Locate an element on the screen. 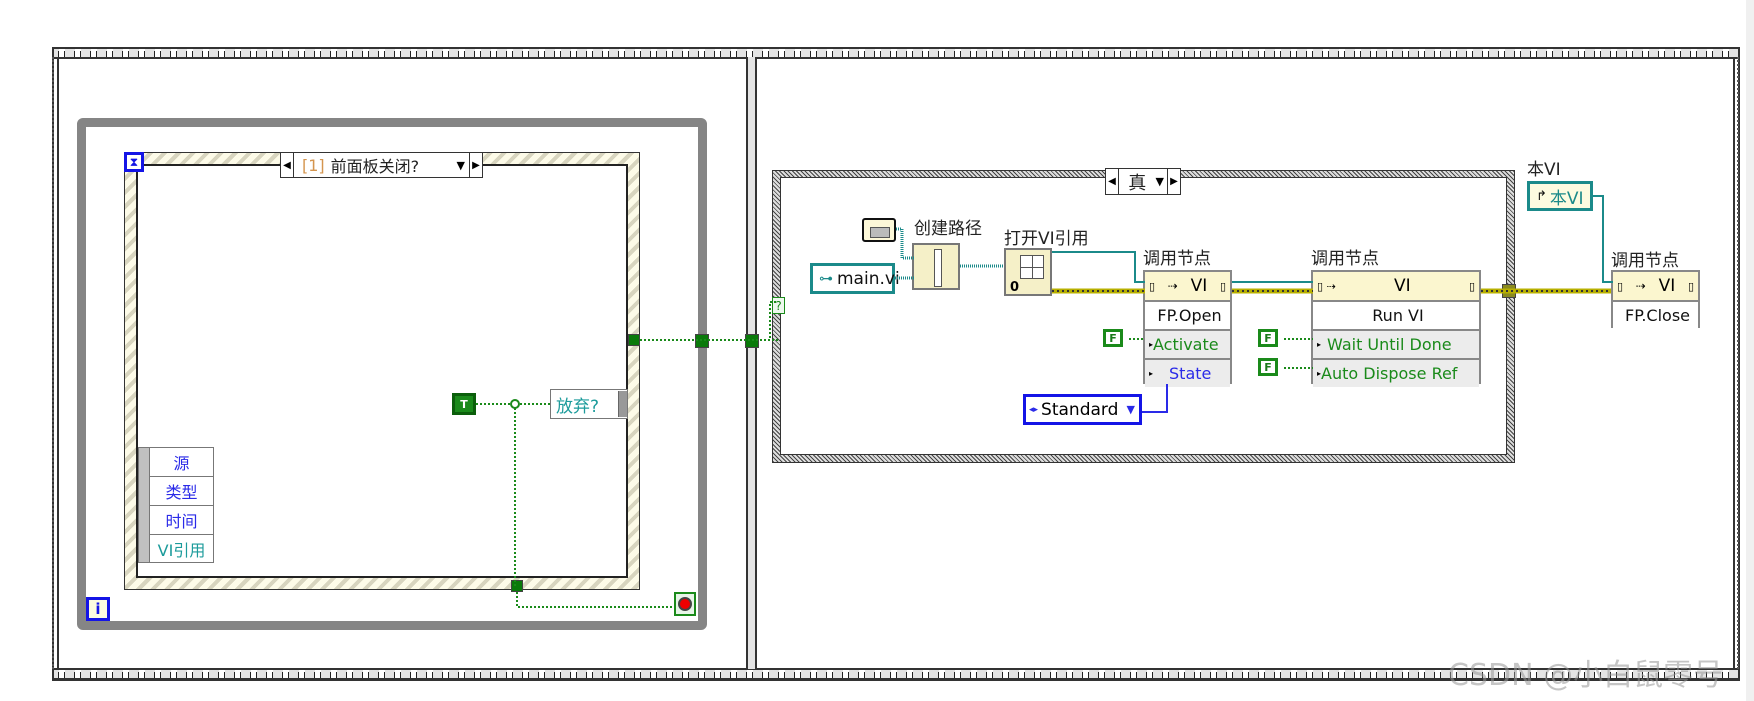 Image resolution: width=1754 pixels, height=701 pixels. wire-junction is located at coordinates (515, 404).